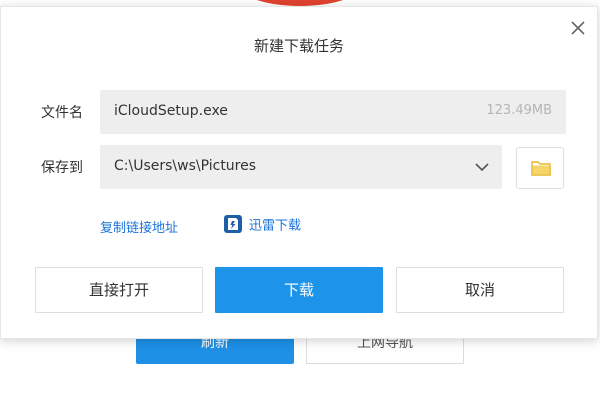 The image size is (600, 400). I want to click on close-button, so click(578, 28).